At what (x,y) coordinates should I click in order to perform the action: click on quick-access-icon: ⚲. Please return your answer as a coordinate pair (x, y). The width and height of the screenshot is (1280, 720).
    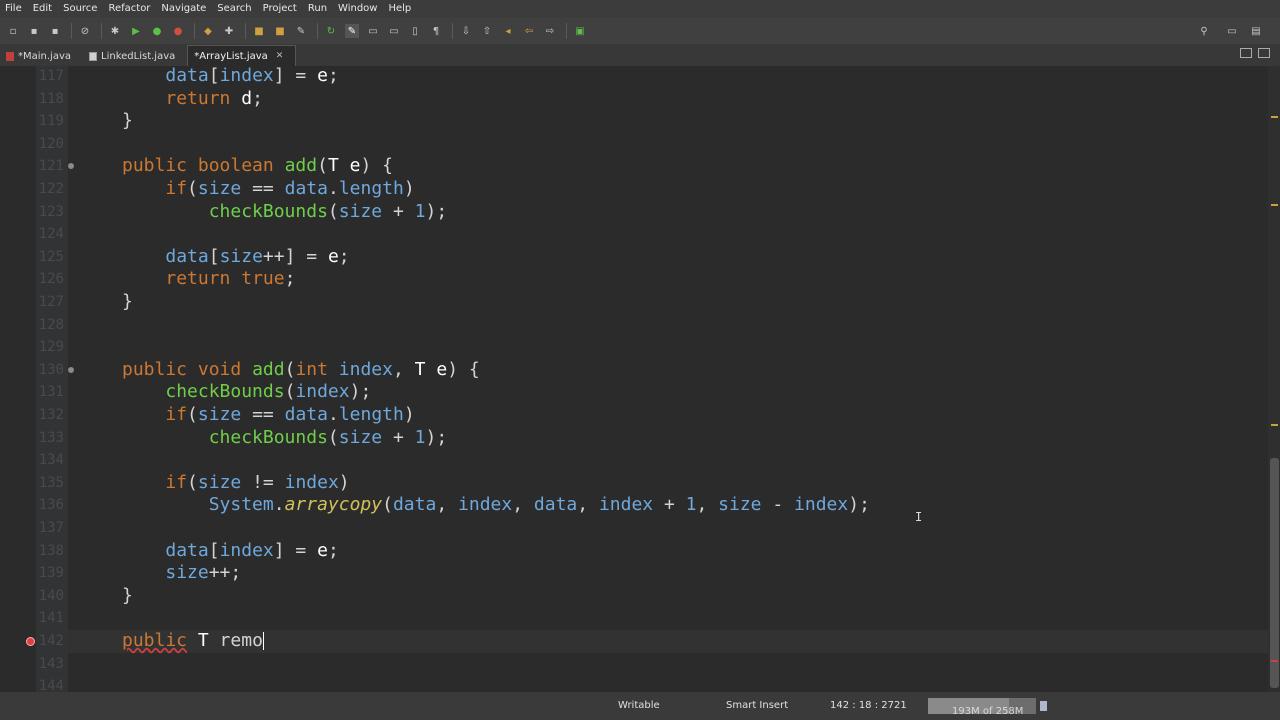
    Looking at the image, I should click on (1204, 31).